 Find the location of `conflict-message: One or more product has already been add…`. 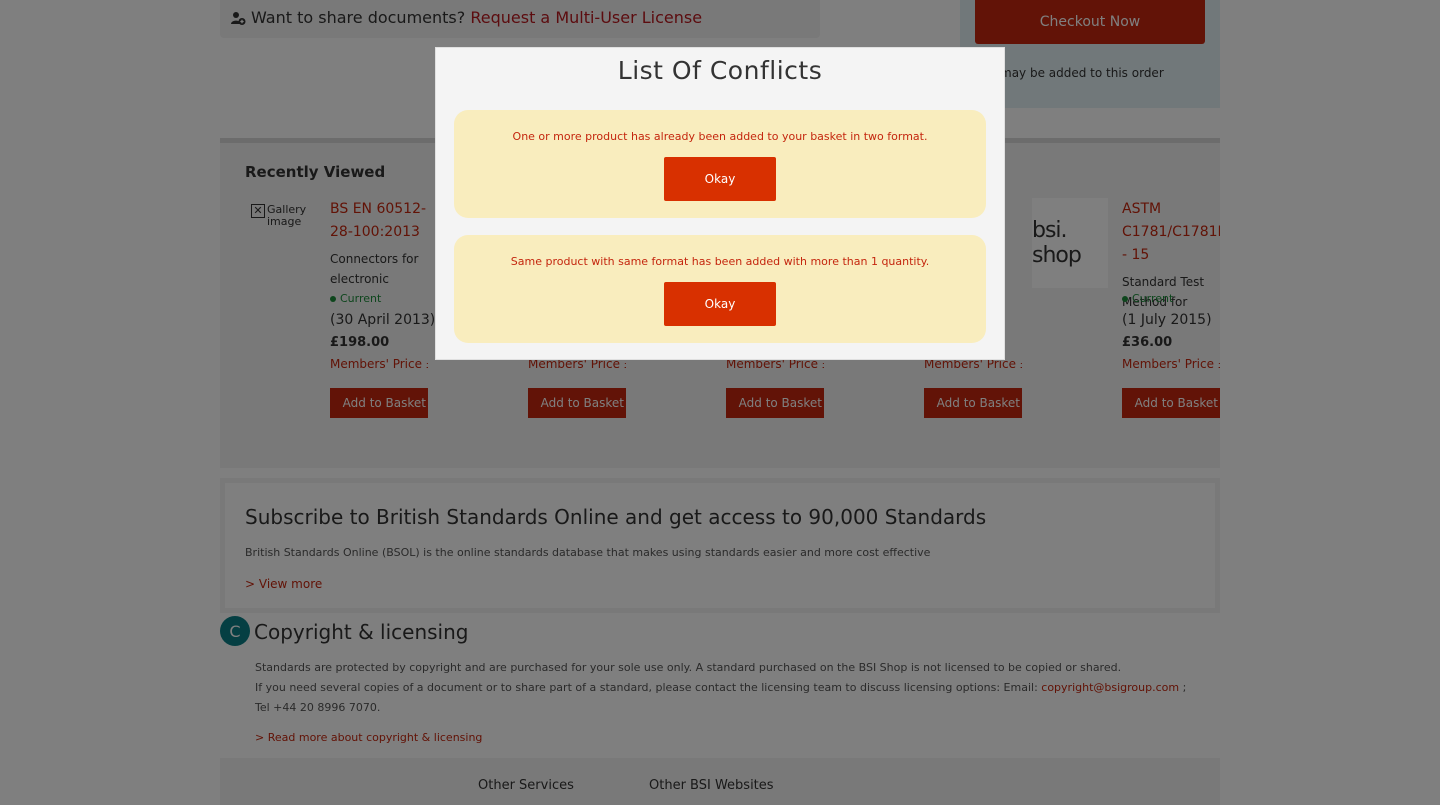

conflict-message: One or more product has already been add… is located at coordinates (720, 136).